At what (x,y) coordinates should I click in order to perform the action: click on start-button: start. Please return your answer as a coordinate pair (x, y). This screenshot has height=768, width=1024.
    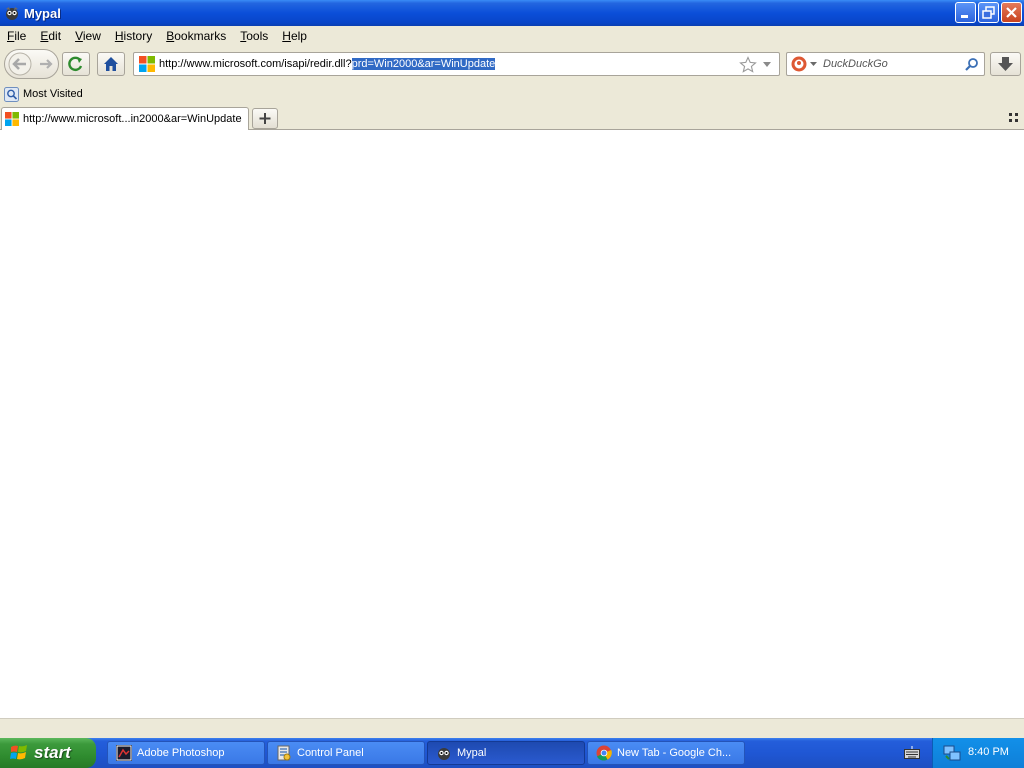
    Looking at the image, I should click on (48, 753).